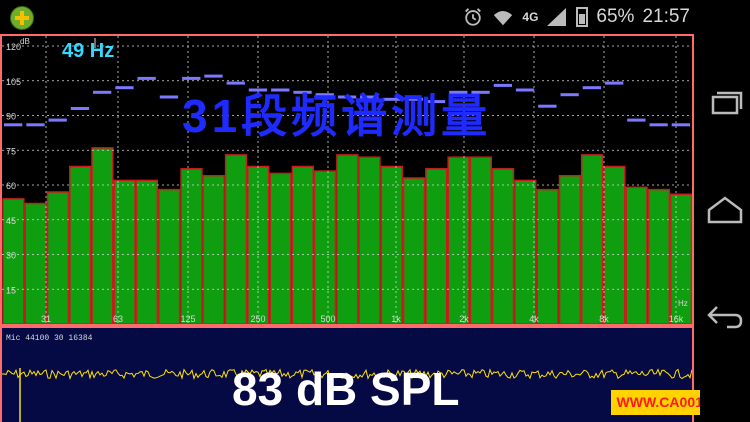 The image size is (750, 422). I want to click on x-tick-label: 16k, so click(676, 319).